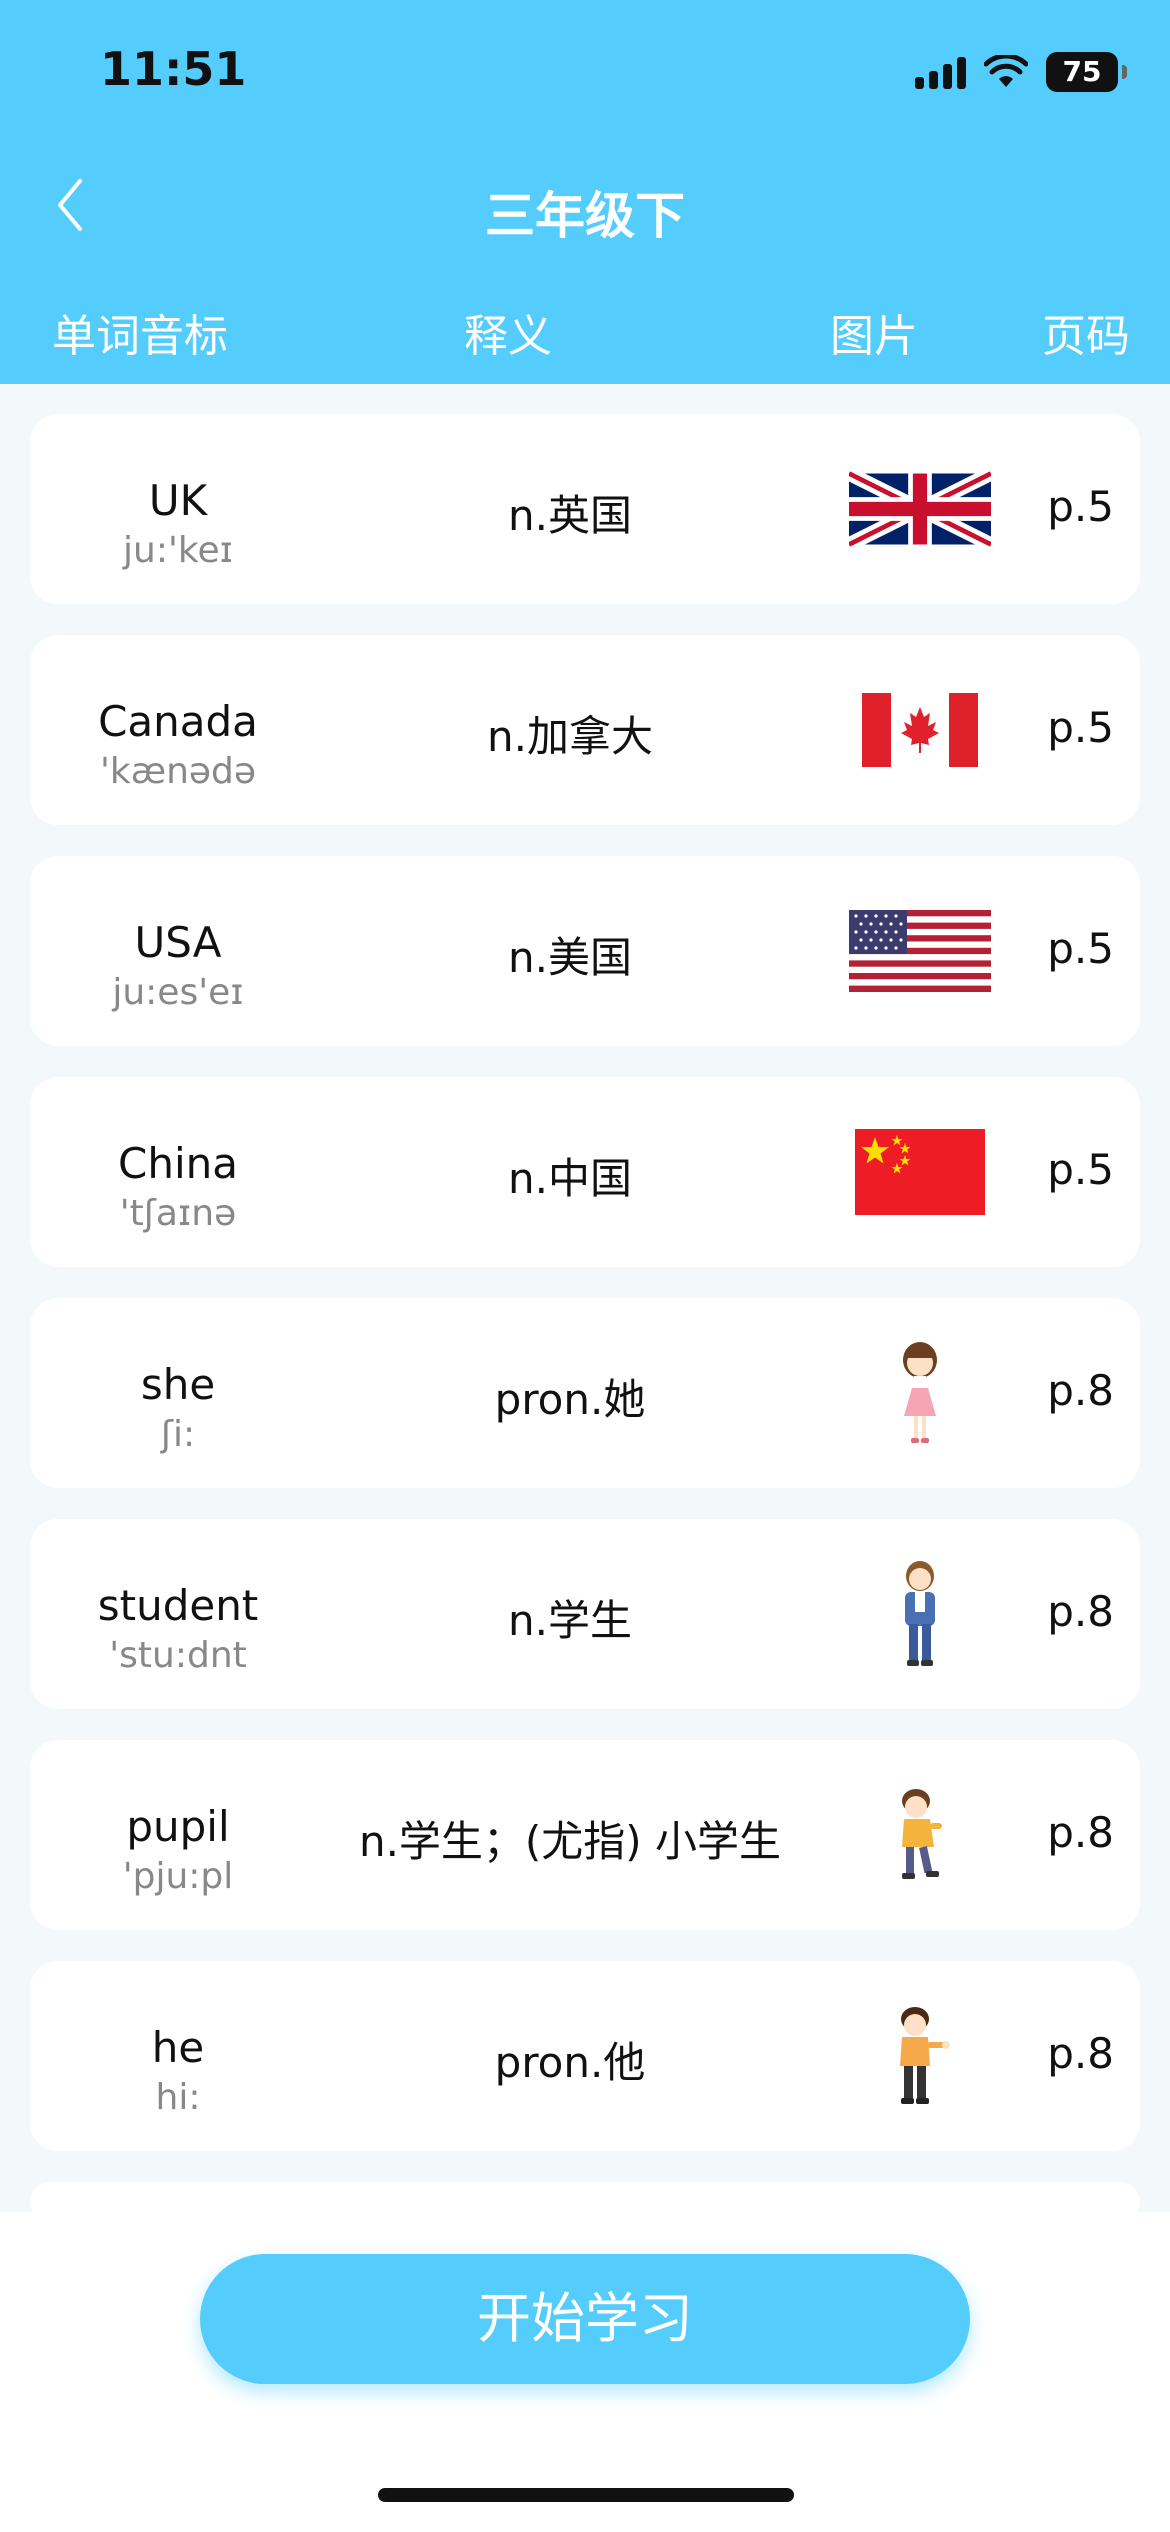 Image resolution: width=1170 pixels, height=2532 pixels. Describe the element at coordinates (1006, 71) in the screenshot. I see `wifi-icon` at that location.